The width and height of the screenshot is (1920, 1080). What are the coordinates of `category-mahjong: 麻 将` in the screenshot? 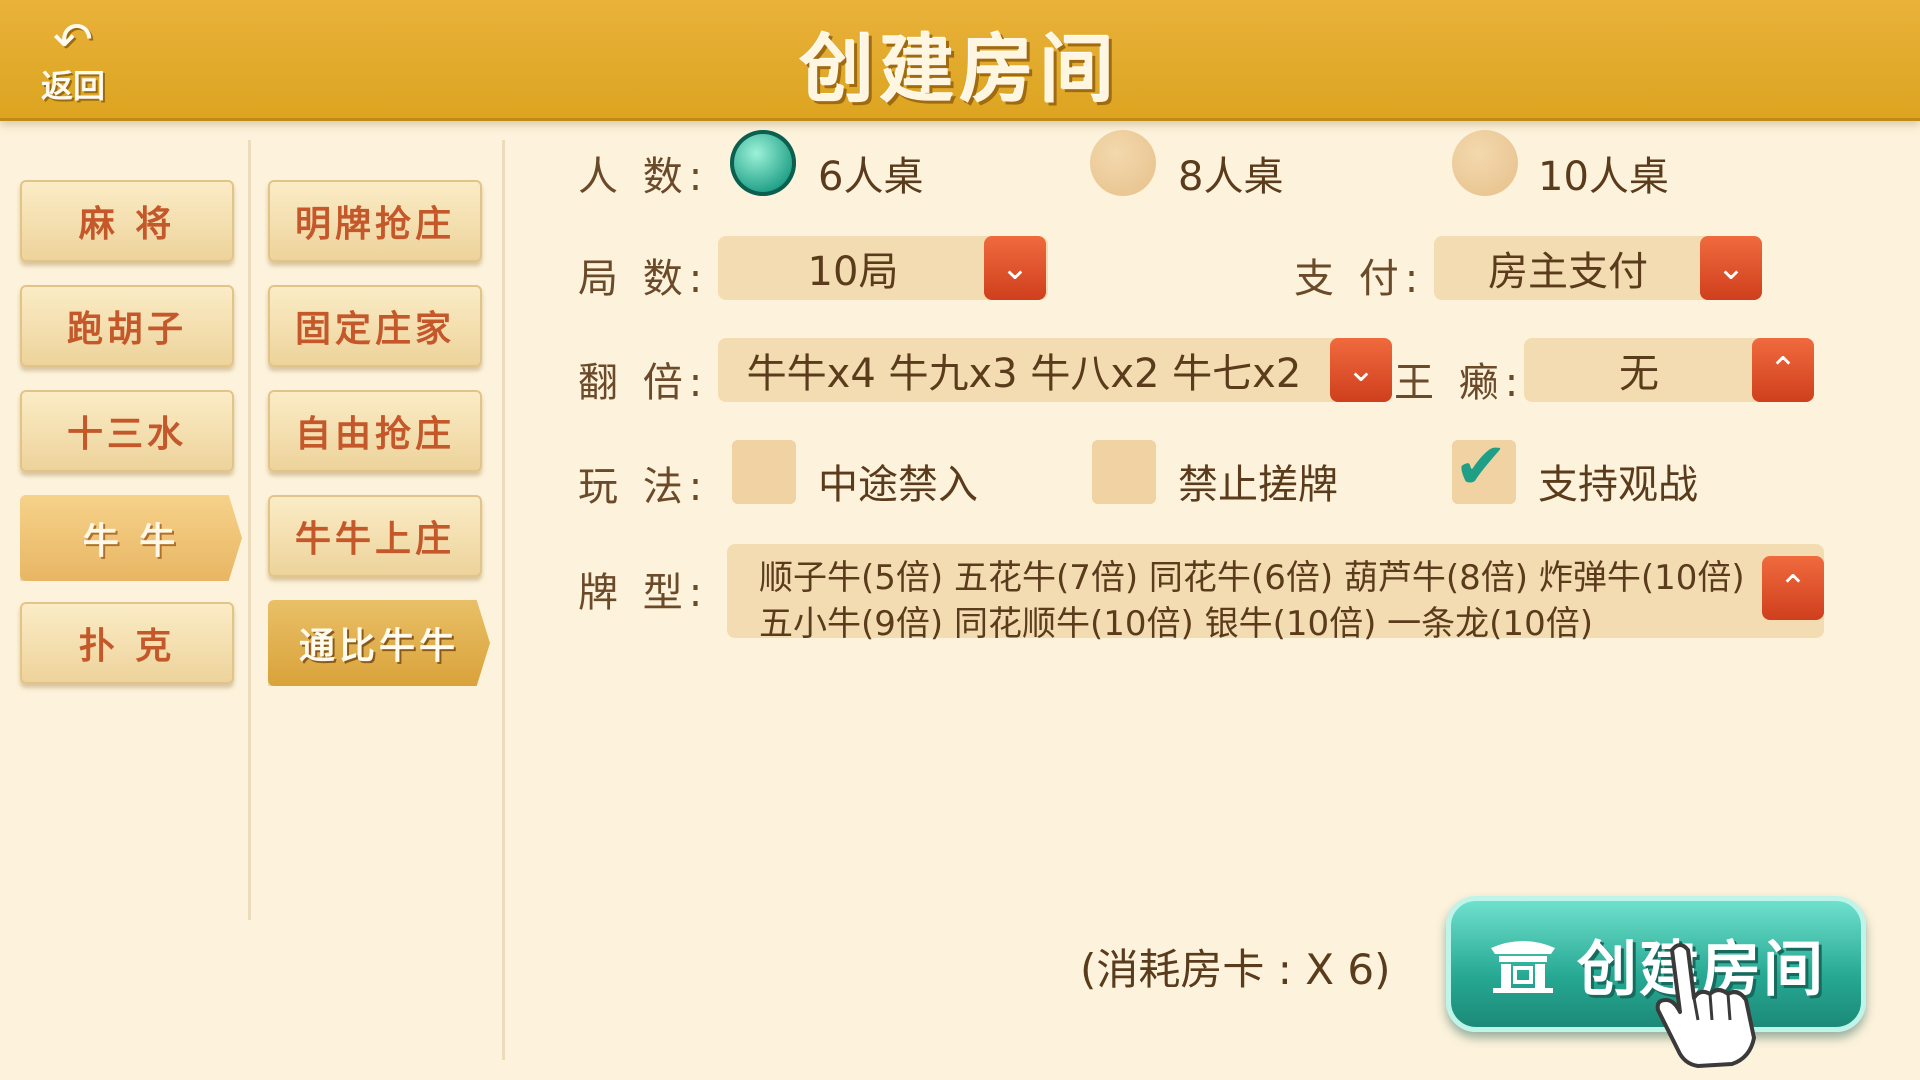 It's located at (127, 221).